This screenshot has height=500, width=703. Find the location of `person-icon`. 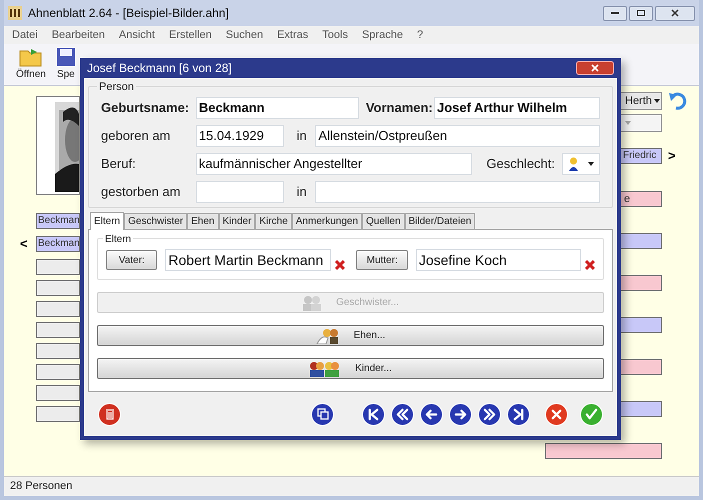

person-icon is located at coordinates (573, 164).